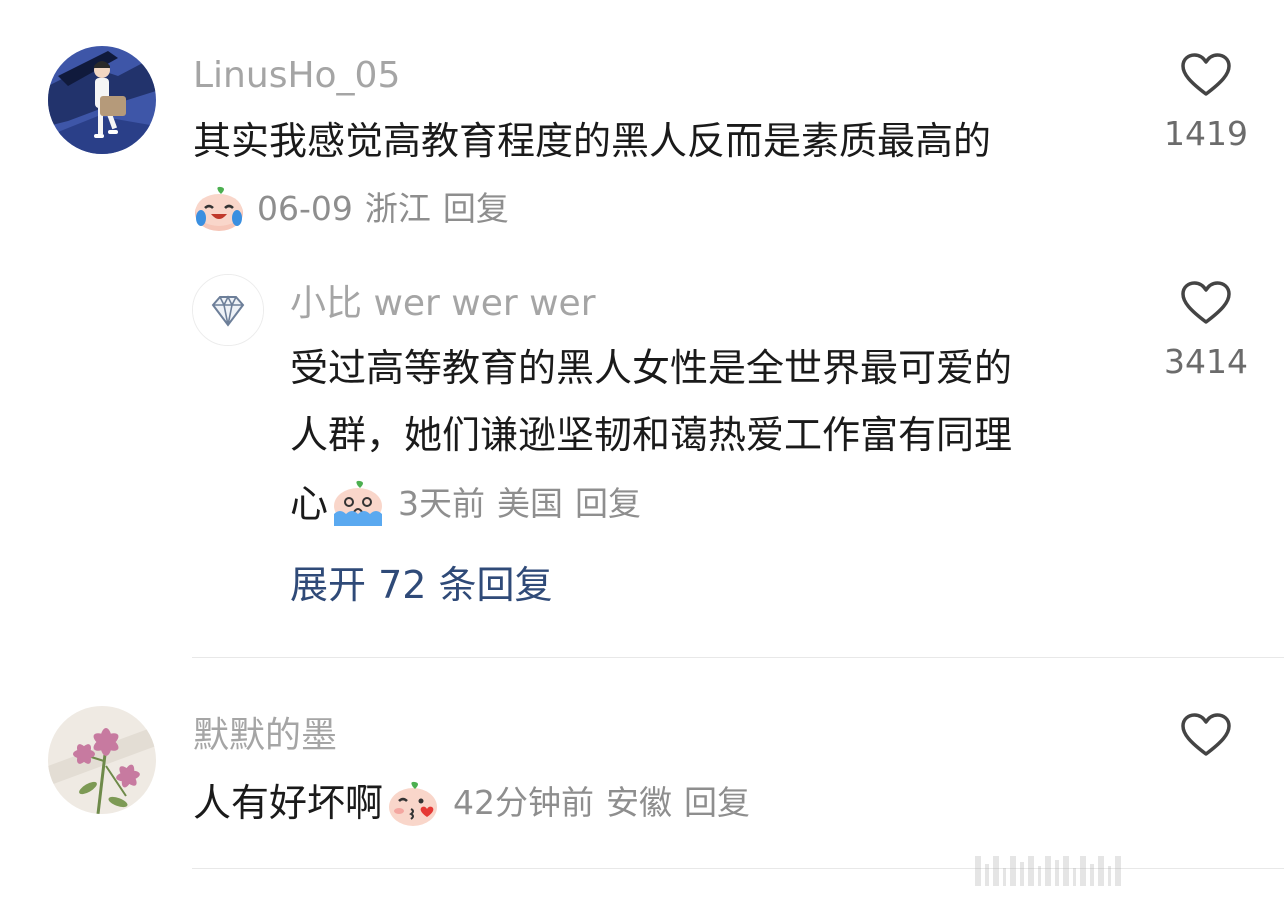  Describe the element at coordinates (1206, 103) in the screenshot. I see `like-area: 1419` at that location.